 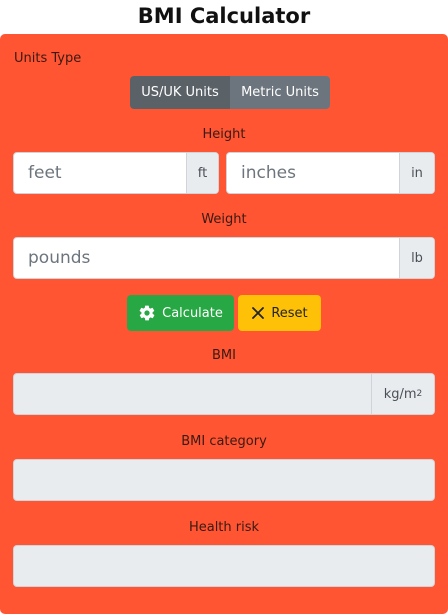 I want to click on weight-input-group: lb, so click(x=224, y=258).